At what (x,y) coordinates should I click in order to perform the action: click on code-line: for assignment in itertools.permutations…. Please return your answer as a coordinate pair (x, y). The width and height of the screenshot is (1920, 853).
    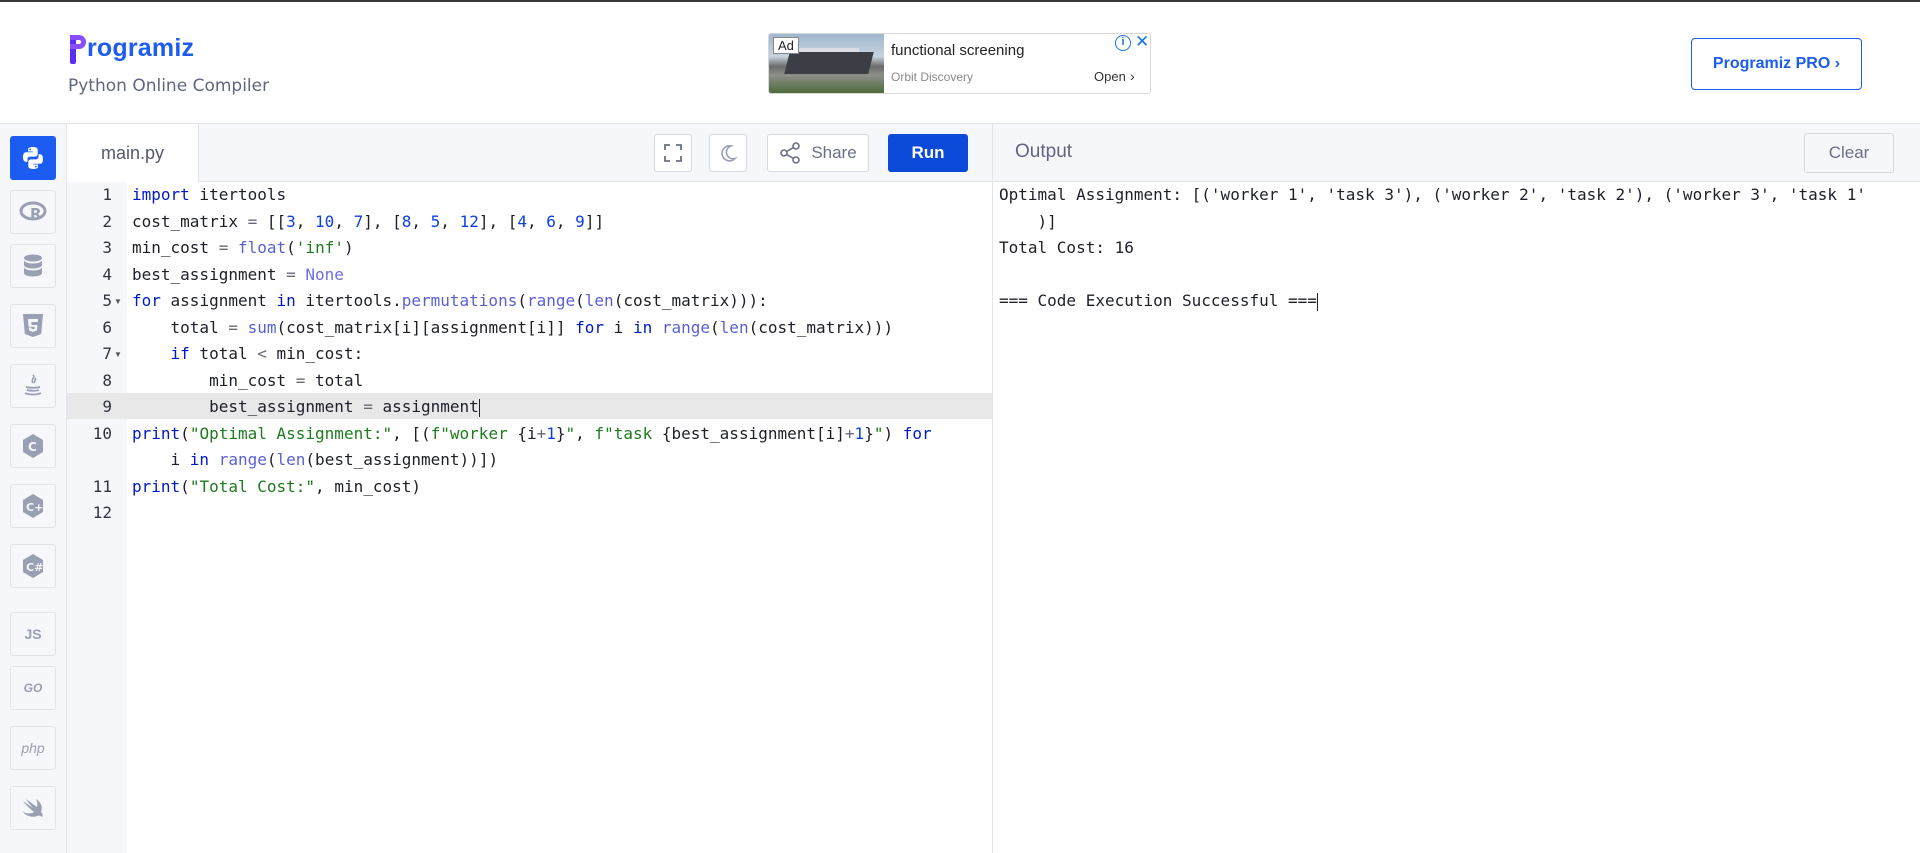
    Looking at the image, I should click on (450, 300).